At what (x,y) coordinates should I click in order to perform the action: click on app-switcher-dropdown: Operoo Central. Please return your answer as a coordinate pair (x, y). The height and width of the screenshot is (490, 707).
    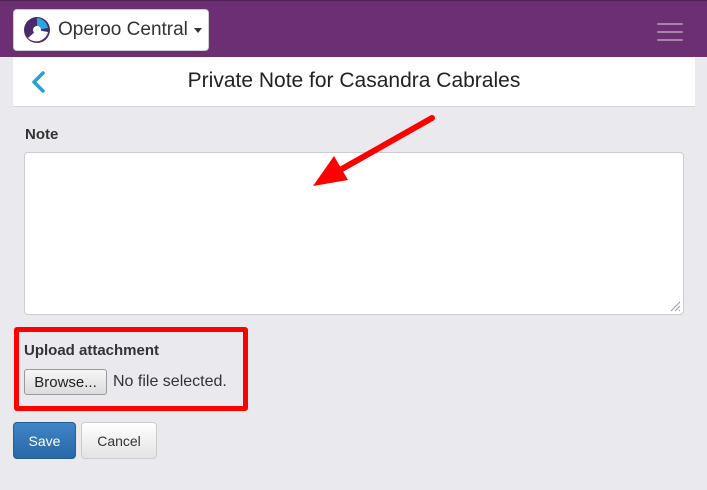
    Looking at the image, I should click on (111, 30).